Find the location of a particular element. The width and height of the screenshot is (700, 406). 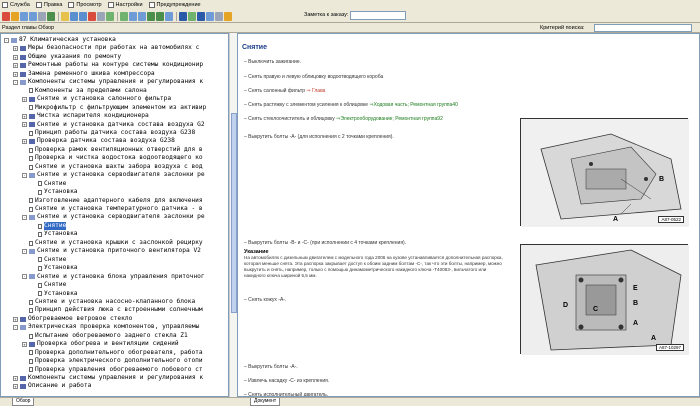

search-criteria-input is located at coordinates (643, 28).